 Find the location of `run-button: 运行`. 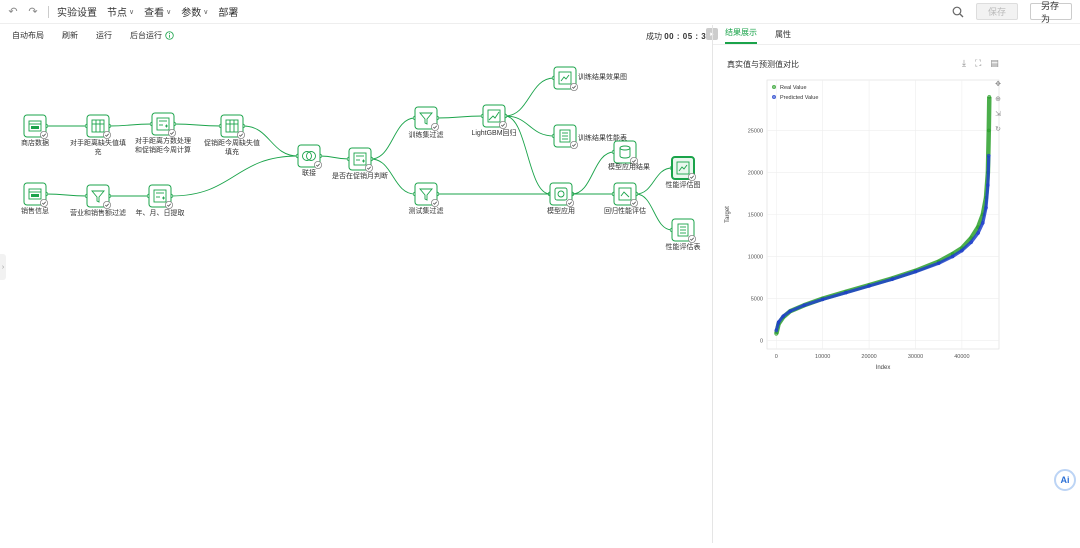

run-button: 运行 is located at coordinates (104, 35).